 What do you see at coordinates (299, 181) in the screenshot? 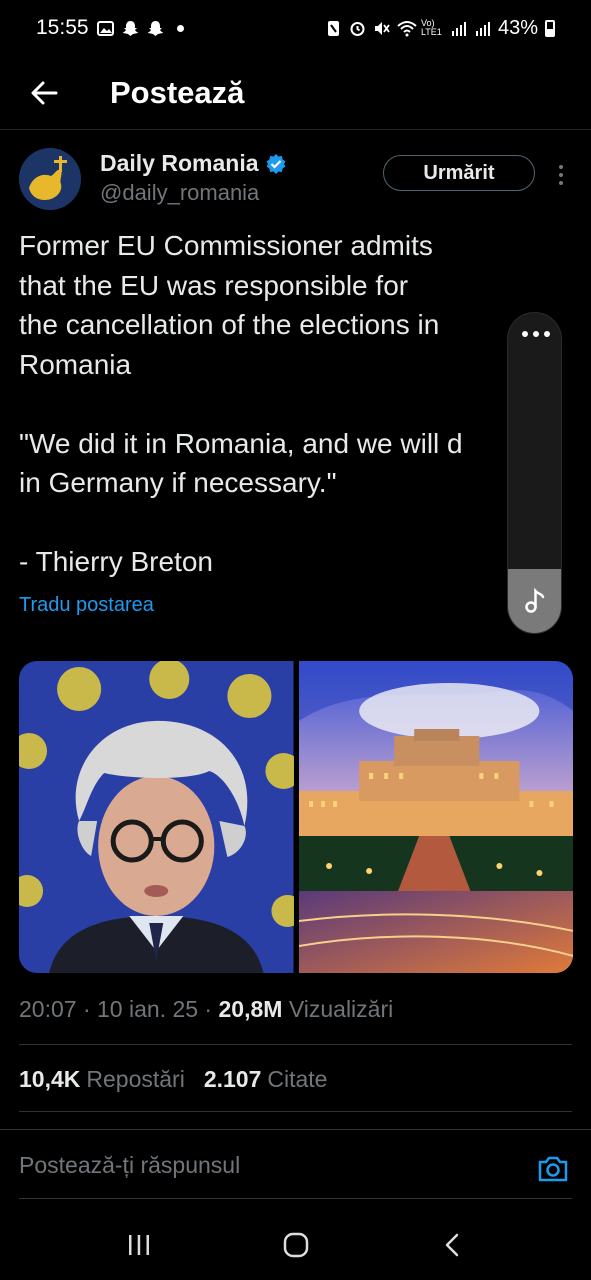
I see `post-author: Daily Romania @daily_romania Urmărit` at bounding box center [299, 181].